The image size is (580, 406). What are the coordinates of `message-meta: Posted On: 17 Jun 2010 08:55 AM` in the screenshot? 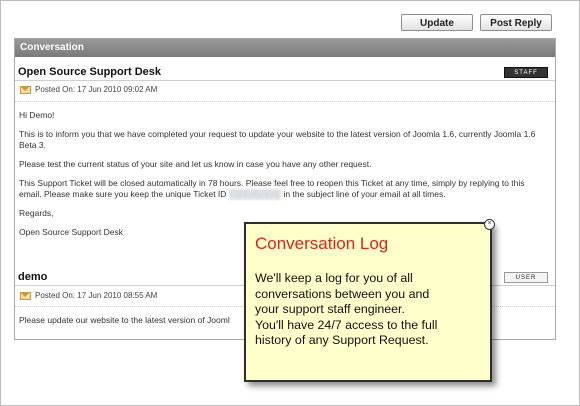 It's located at (88, 296).